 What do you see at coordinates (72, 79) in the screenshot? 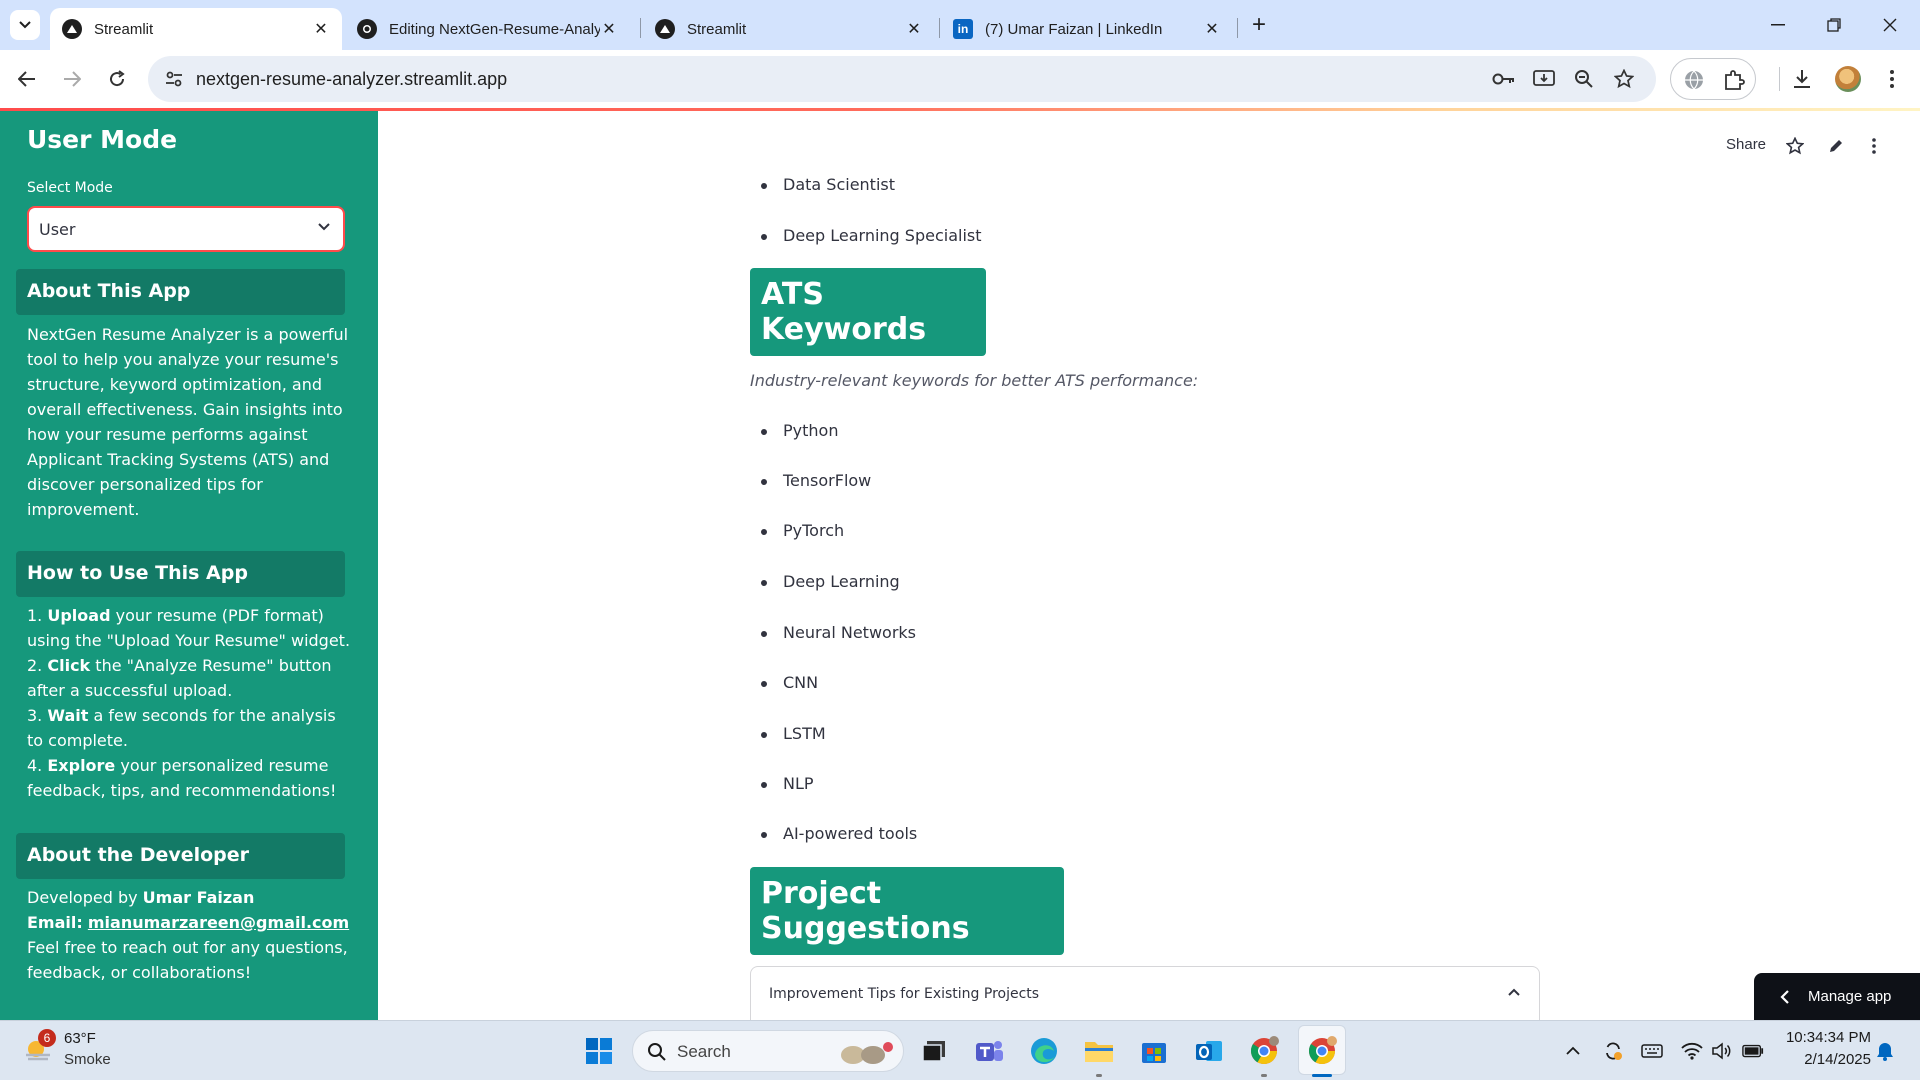
I see `forward-arrow-icon` at bounding box center [72, 79].